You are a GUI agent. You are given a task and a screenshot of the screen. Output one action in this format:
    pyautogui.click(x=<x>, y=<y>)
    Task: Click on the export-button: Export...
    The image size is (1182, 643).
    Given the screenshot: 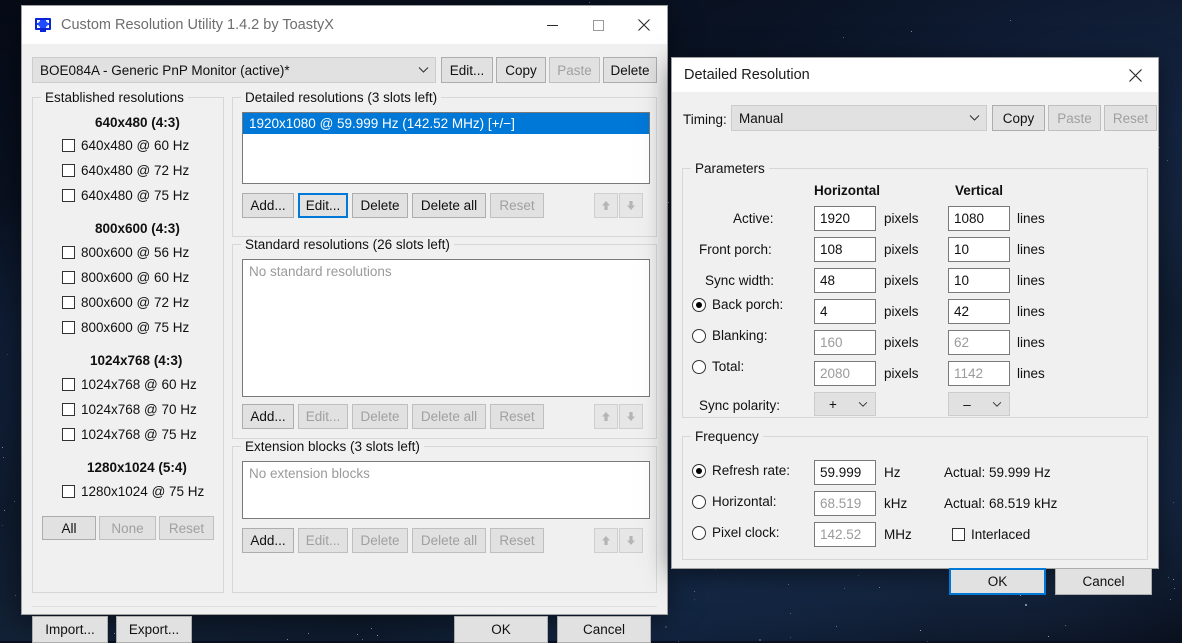 What is the action you would take?
    pyautogui.click(x=154, y=629)
    